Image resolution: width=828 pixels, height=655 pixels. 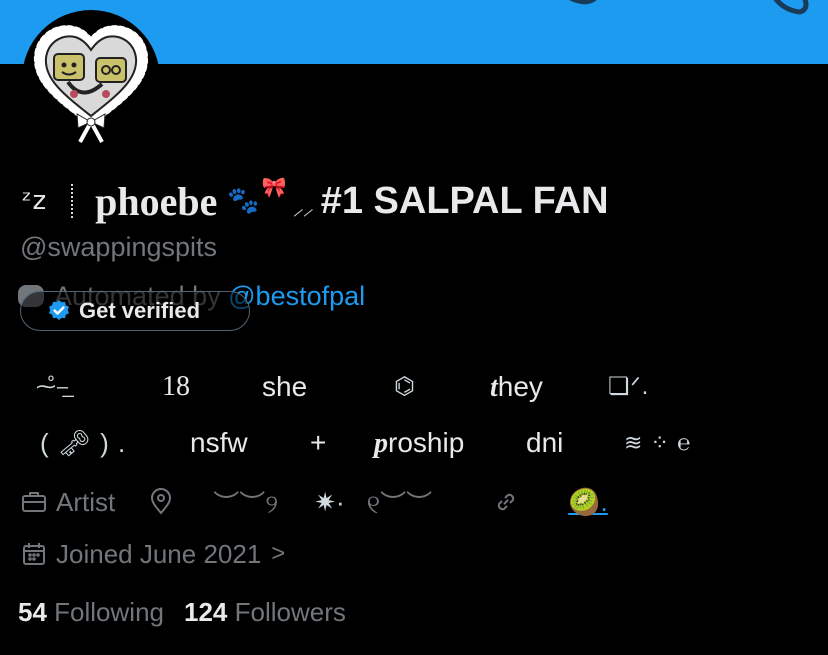 What do you see at coordinates (91, 84) in the screenshot?
I see `avatar-image` at bounding box center [91, 84].